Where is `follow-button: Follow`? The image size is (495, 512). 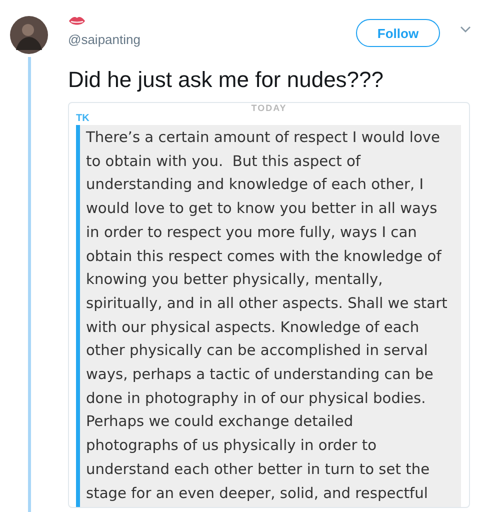 follow-button: Follow is located at coordinates (398, 33).